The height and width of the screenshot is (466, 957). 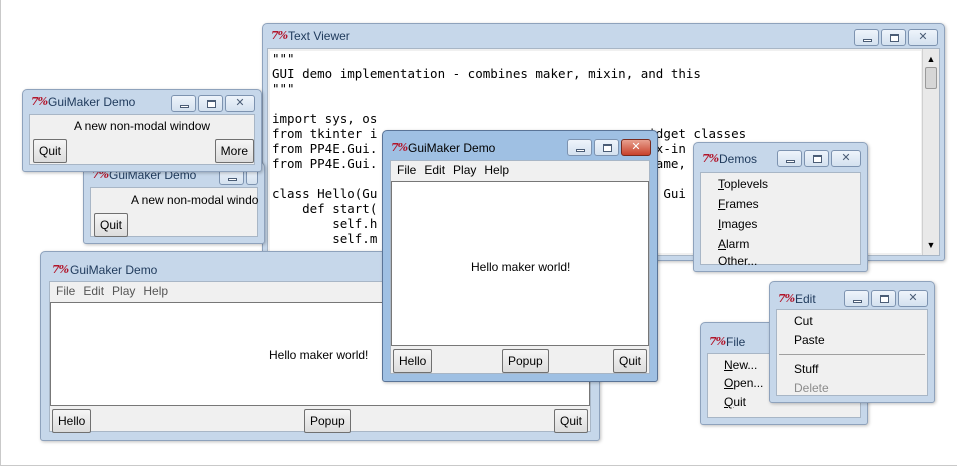 I want to click on menu-item-images: Images, so click(x=737, y=224).